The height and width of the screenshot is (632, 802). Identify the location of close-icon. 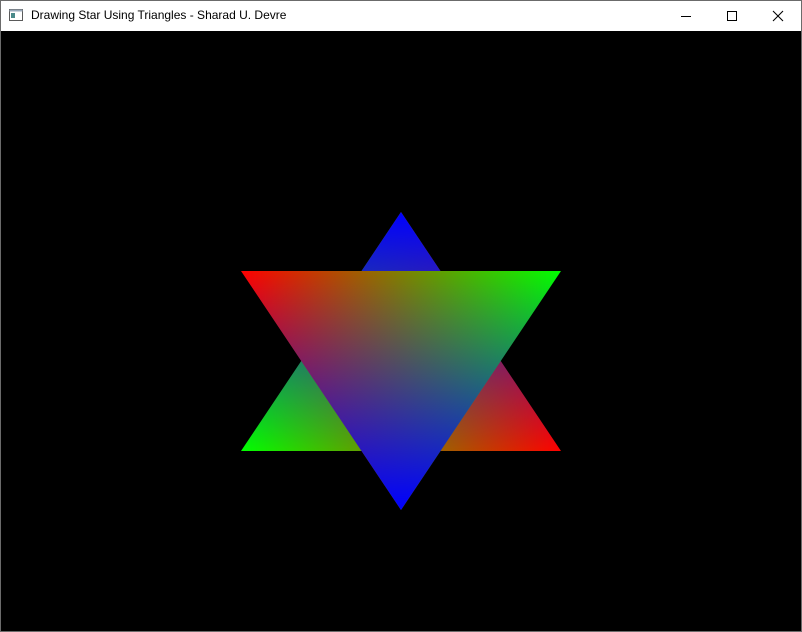
(778, 16).